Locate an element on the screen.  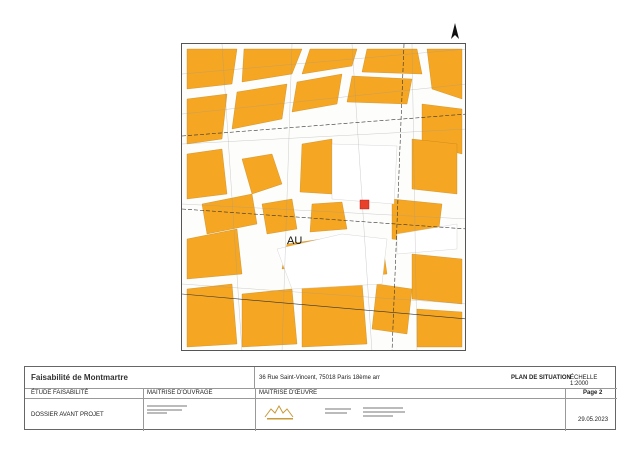
zone-label: AU is located at coordinates (294, 241).